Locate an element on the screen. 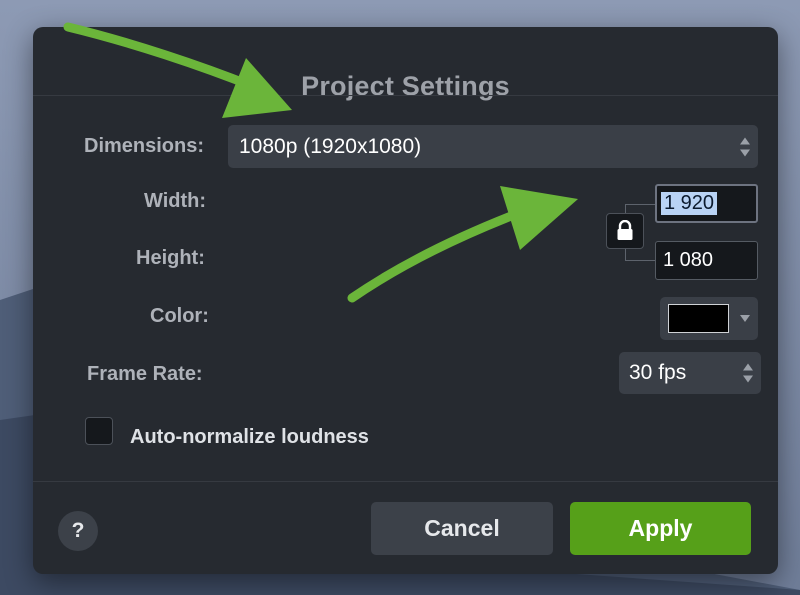 The height and width of the screenshot is (595, 800). height-label: Height: is located at coordinates (170, 258).